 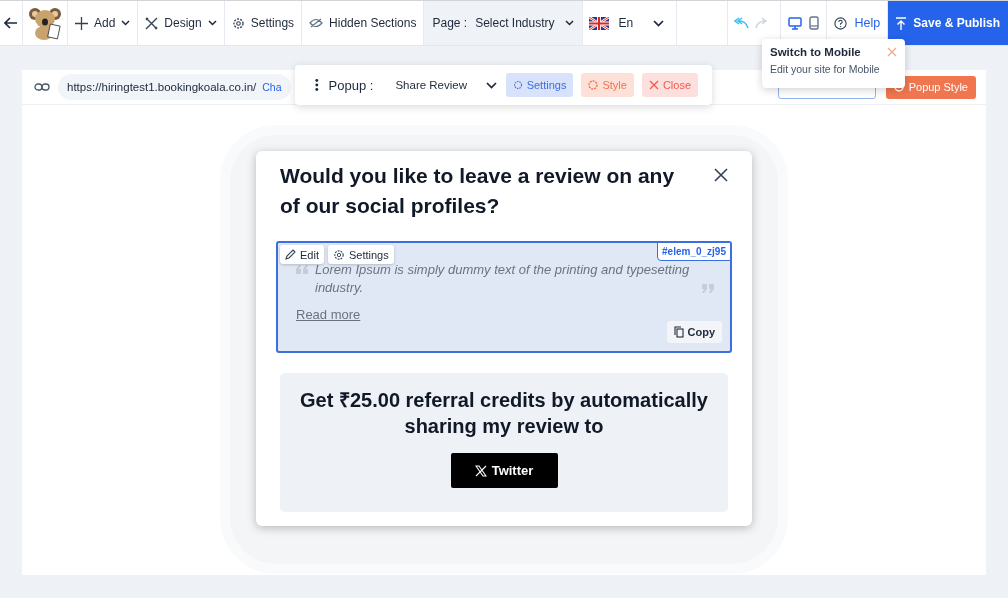 I want to click on popup-select: Share Review, so click(x=446, y=85).